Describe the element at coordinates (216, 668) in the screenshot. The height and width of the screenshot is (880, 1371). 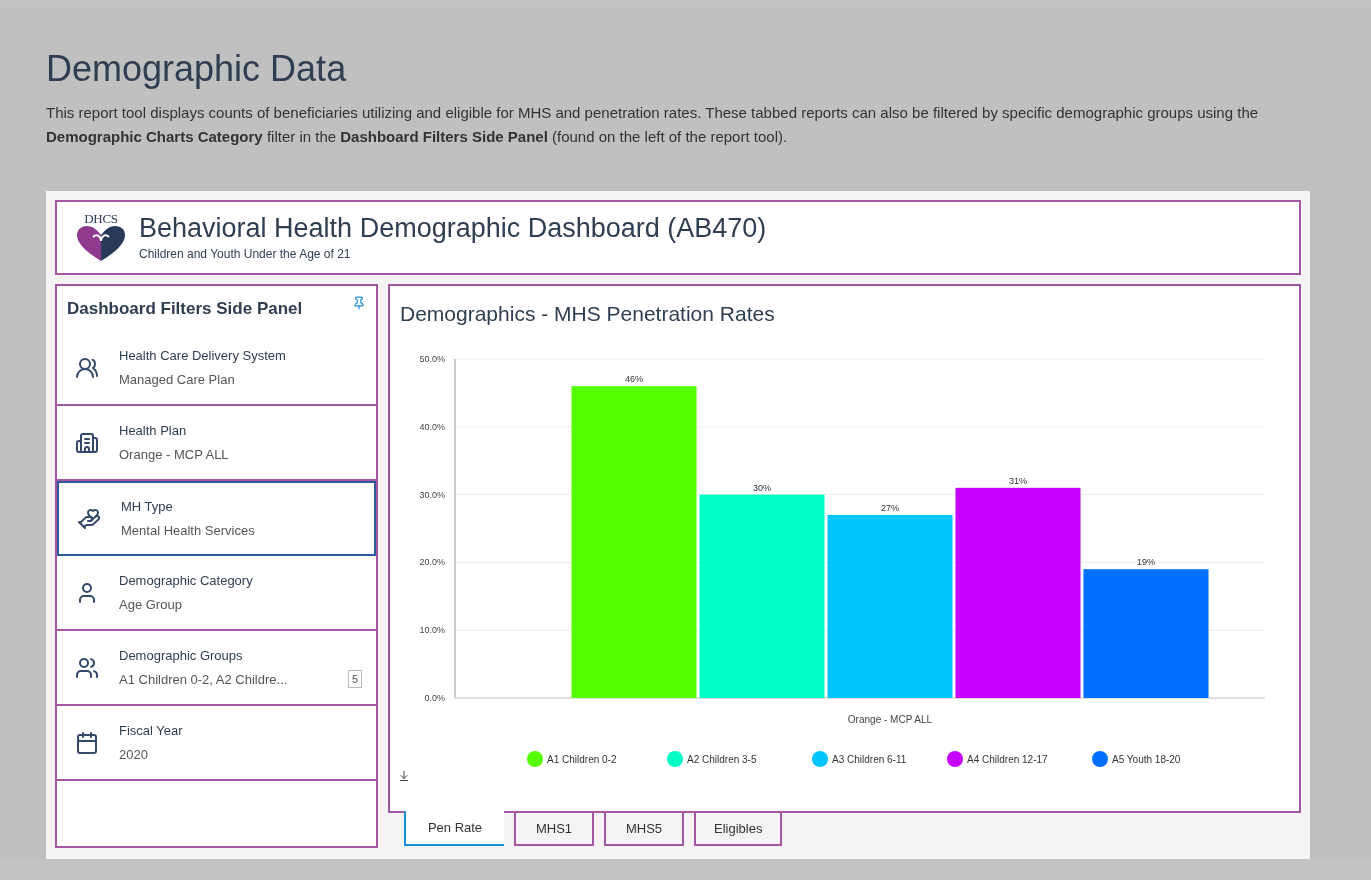
I see `filter-item: Demographic Groups A1 Children 0-2, A2 Childre... 5` at that location.